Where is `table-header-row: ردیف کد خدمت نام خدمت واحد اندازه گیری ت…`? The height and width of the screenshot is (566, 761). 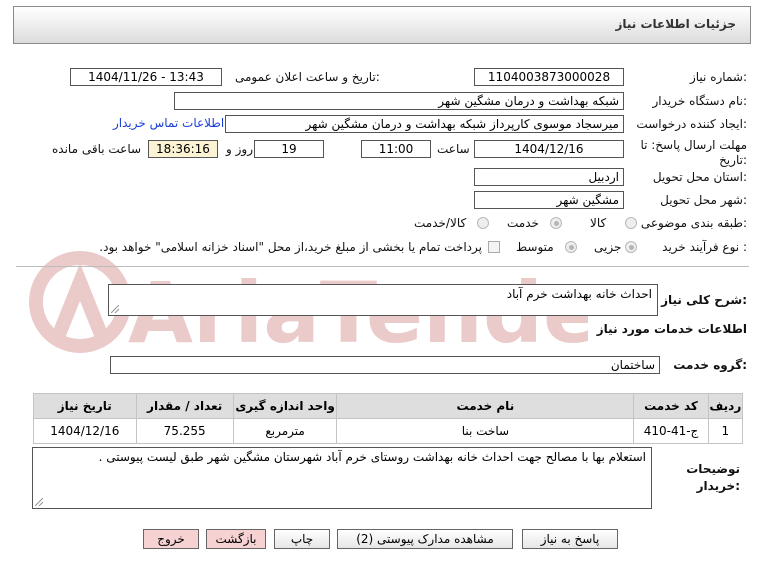
table-header-row: ردیف کد خدمت نام خدمت واحد اندازه گیری ت… is located at coordinates (388, 406).